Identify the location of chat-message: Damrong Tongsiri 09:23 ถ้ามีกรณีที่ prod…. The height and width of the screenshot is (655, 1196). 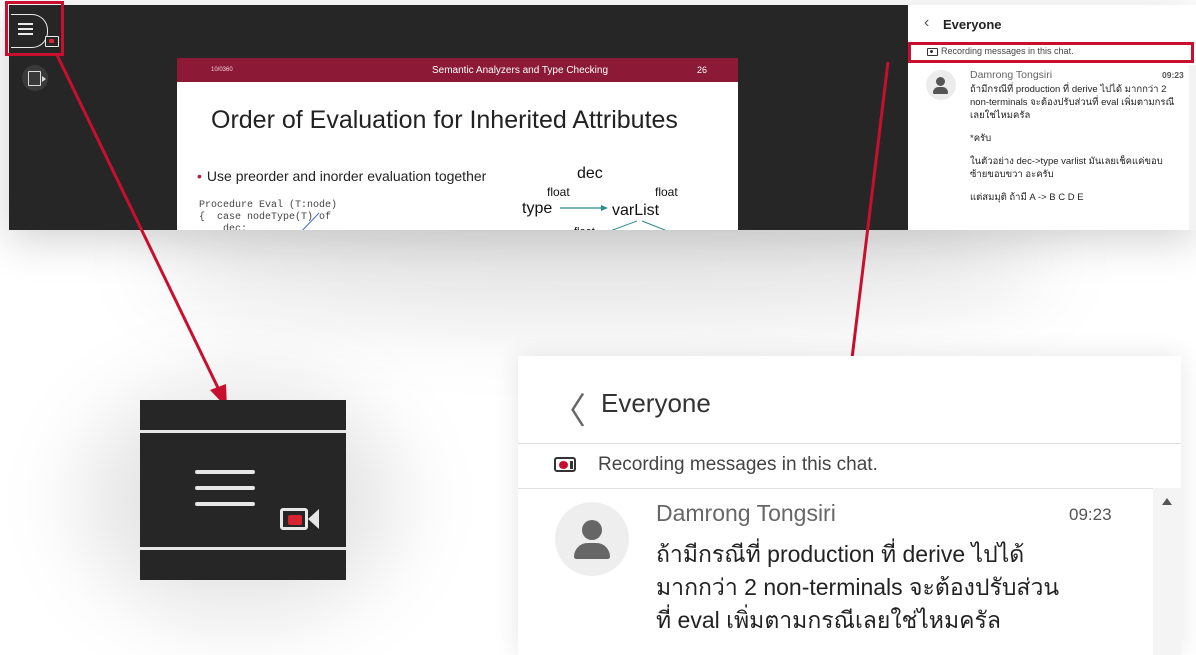
(835, 571).